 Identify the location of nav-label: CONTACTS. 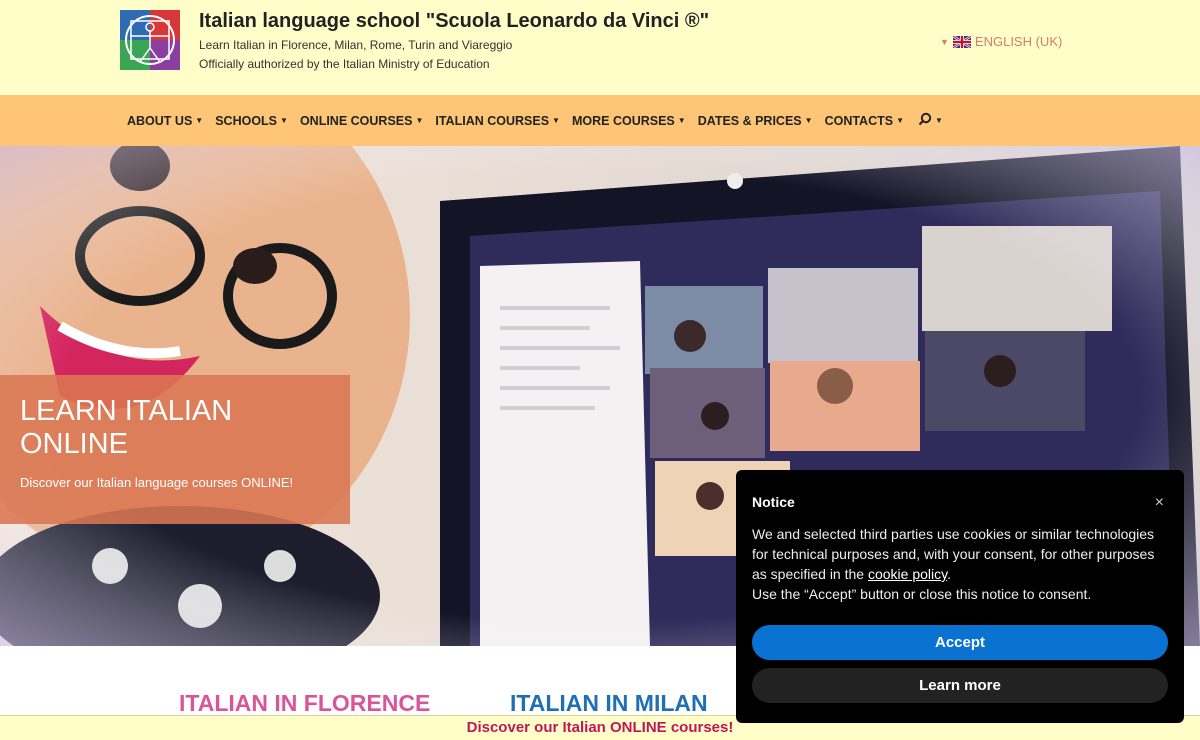
(859, 120).